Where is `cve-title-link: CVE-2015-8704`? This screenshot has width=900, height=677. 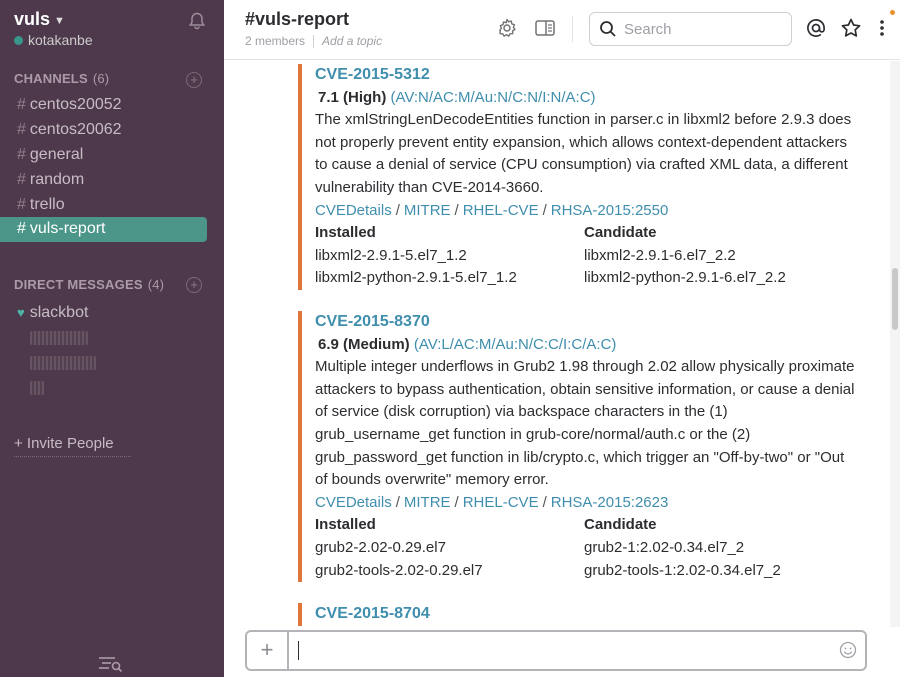
cve-title-link: CVE-2015-8704 is located at coordinates (586, 614).